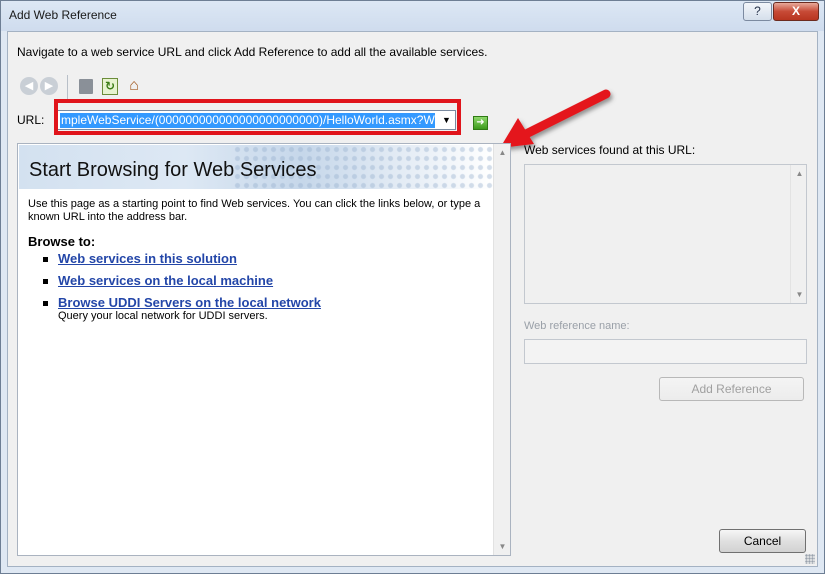  I want to click on go-button: ➜, so click(480, 123).